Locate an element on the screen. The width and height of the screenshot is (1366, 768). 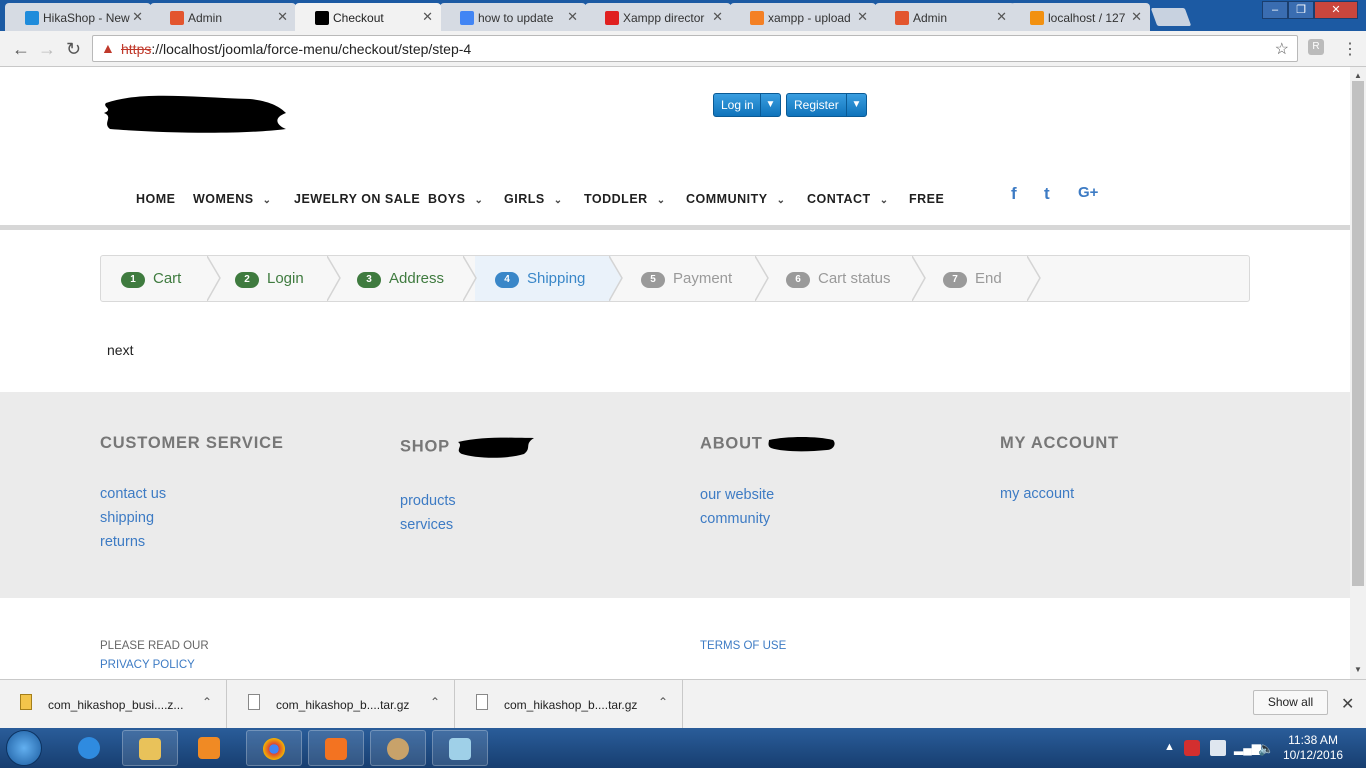
step-number: 1 is located at coordinates (133, 280).